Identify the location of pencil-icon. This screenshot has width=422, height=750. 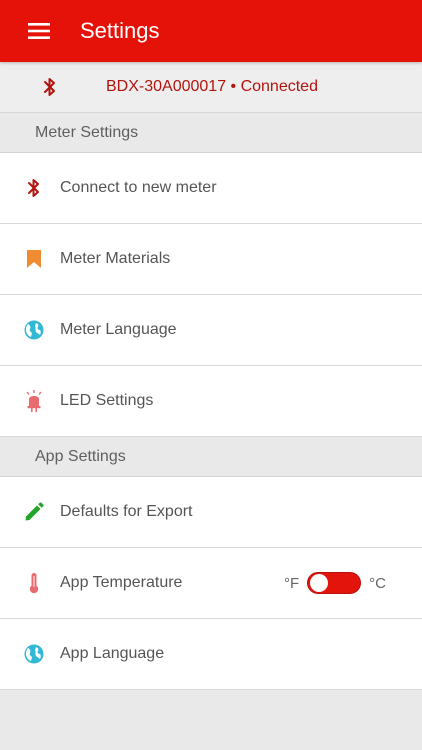
(34, 511).